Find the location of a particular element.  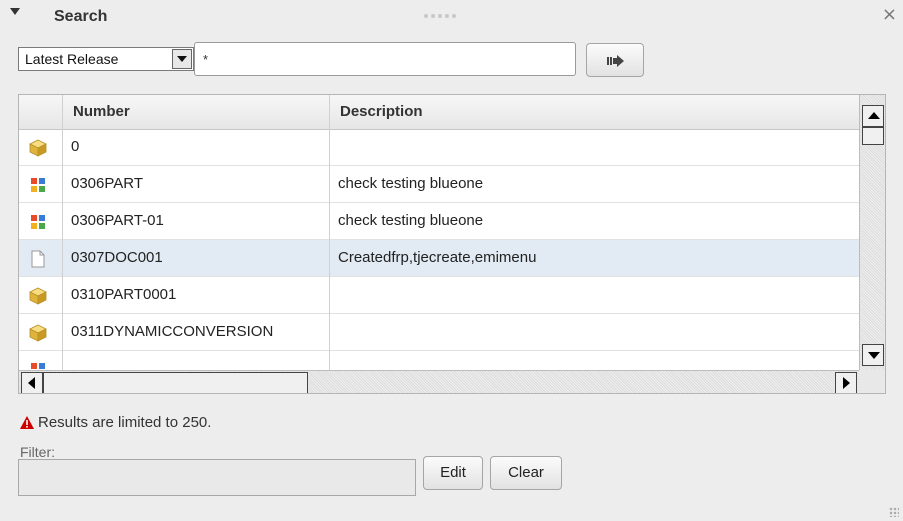

table-row: 0310PART0001 is located at coordinates (439, 295).